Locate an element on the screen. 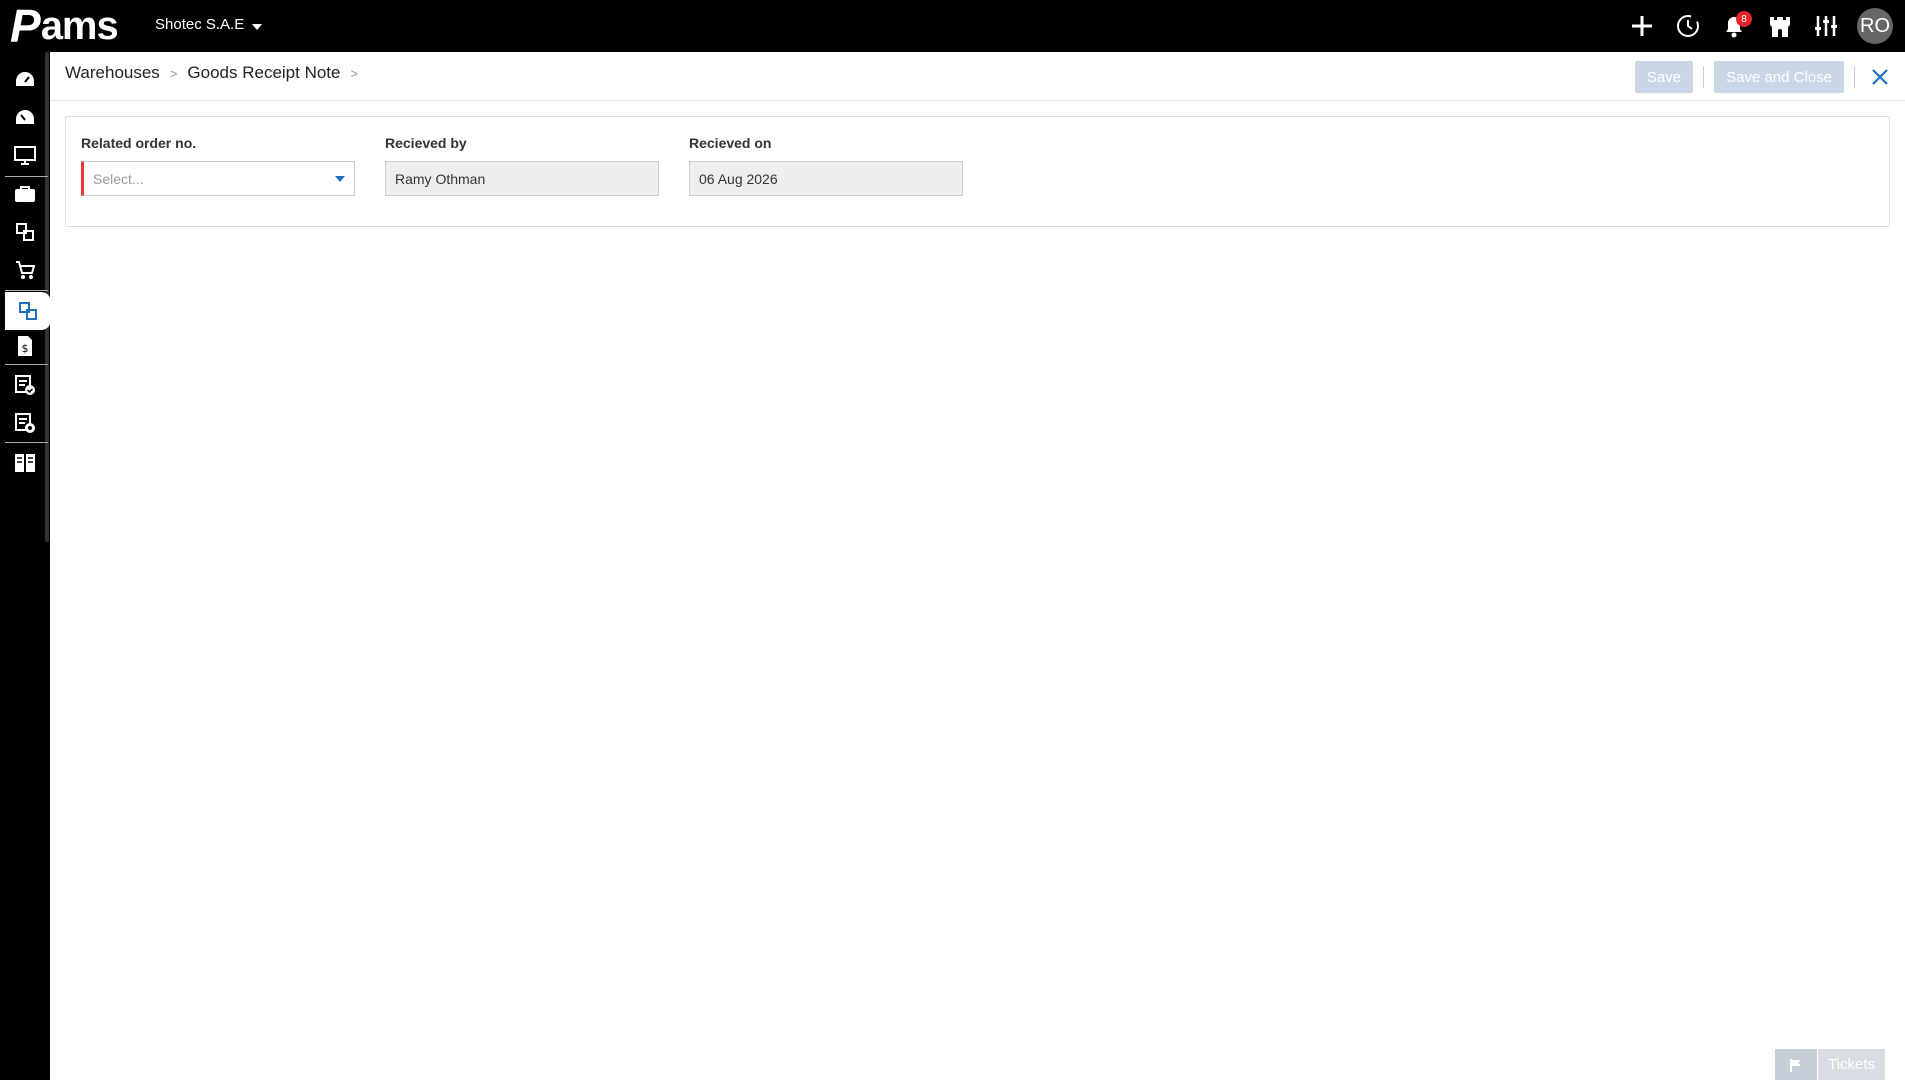  flag-icon is located at coordinates (1796, 1064).